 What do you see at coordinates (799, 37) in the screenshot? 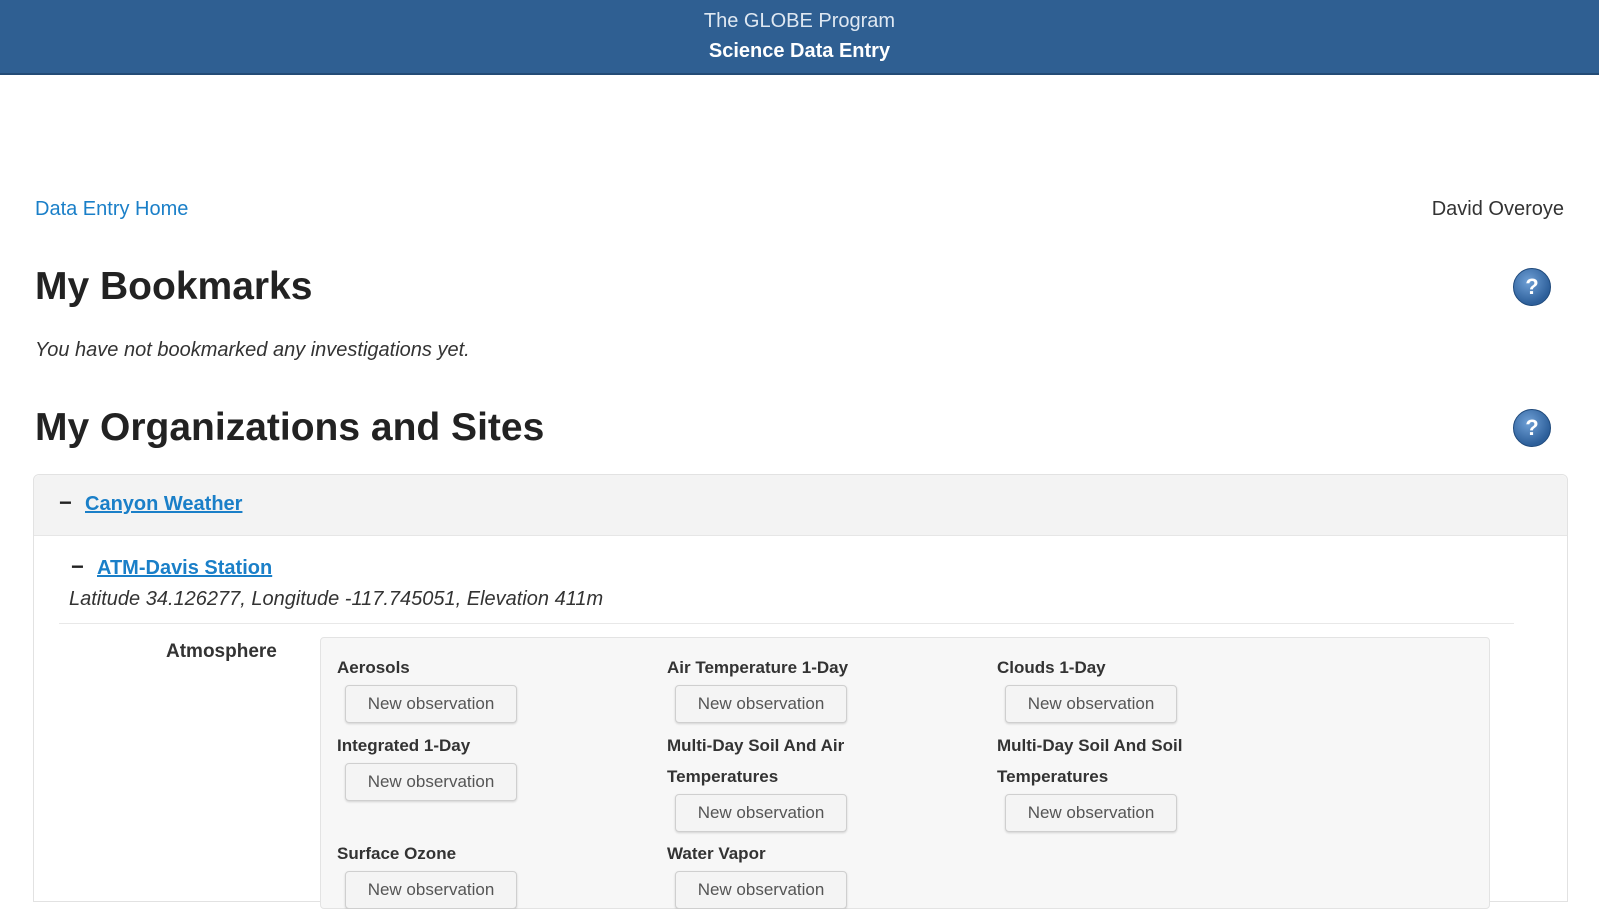
I see `top-banner: The GLOBE Program Science Data Entry` at bounding box center [799, 37].